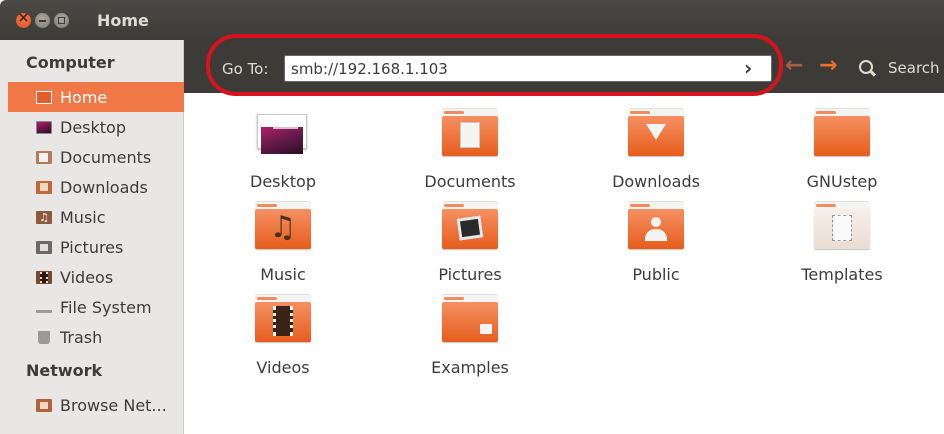 The image size is (944, 434). Describe the element at coordinates (470, 274) in the screenshot. I see `file-label: Pictures` at that location.